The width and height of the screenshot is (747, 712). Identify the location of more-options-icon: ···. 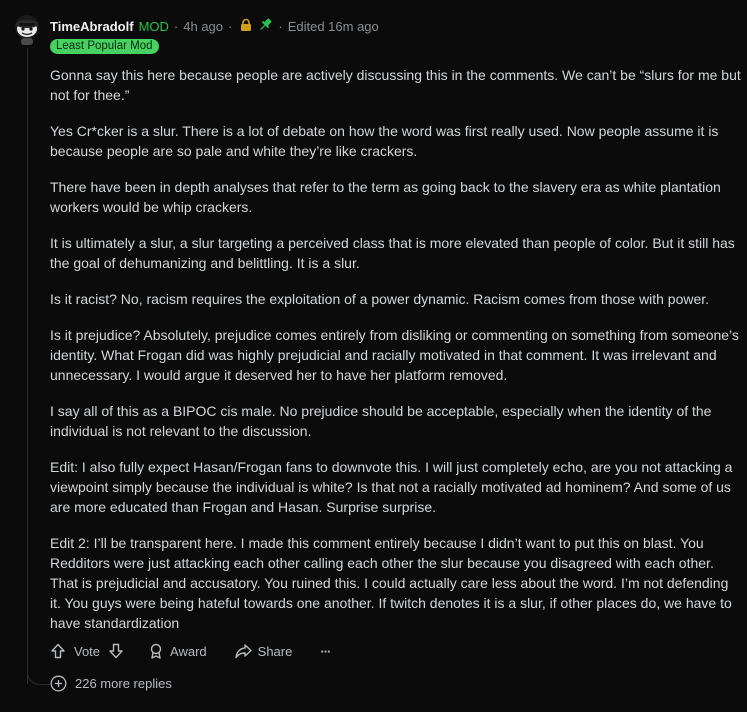
(325, 651).